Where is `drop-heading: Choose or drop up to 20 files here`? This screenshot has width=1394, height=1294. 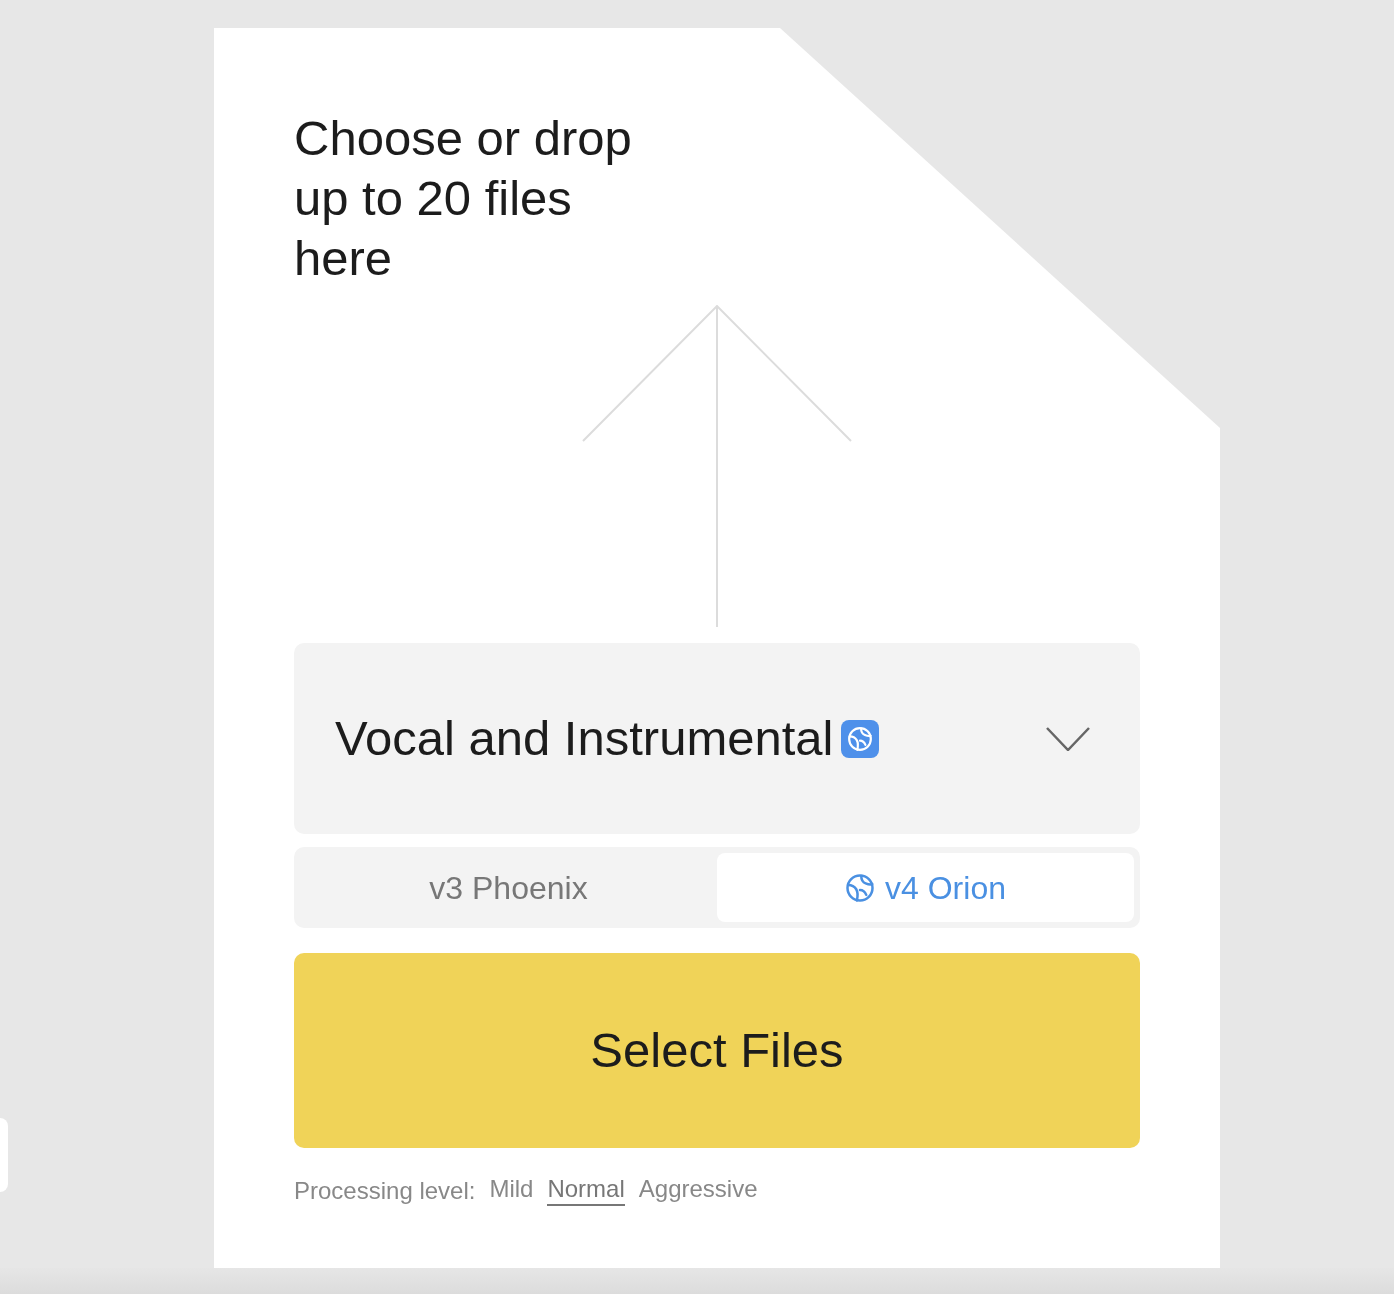
drop-heading: Choose or drop up to 20 files here is located at coordinates (463, 198).